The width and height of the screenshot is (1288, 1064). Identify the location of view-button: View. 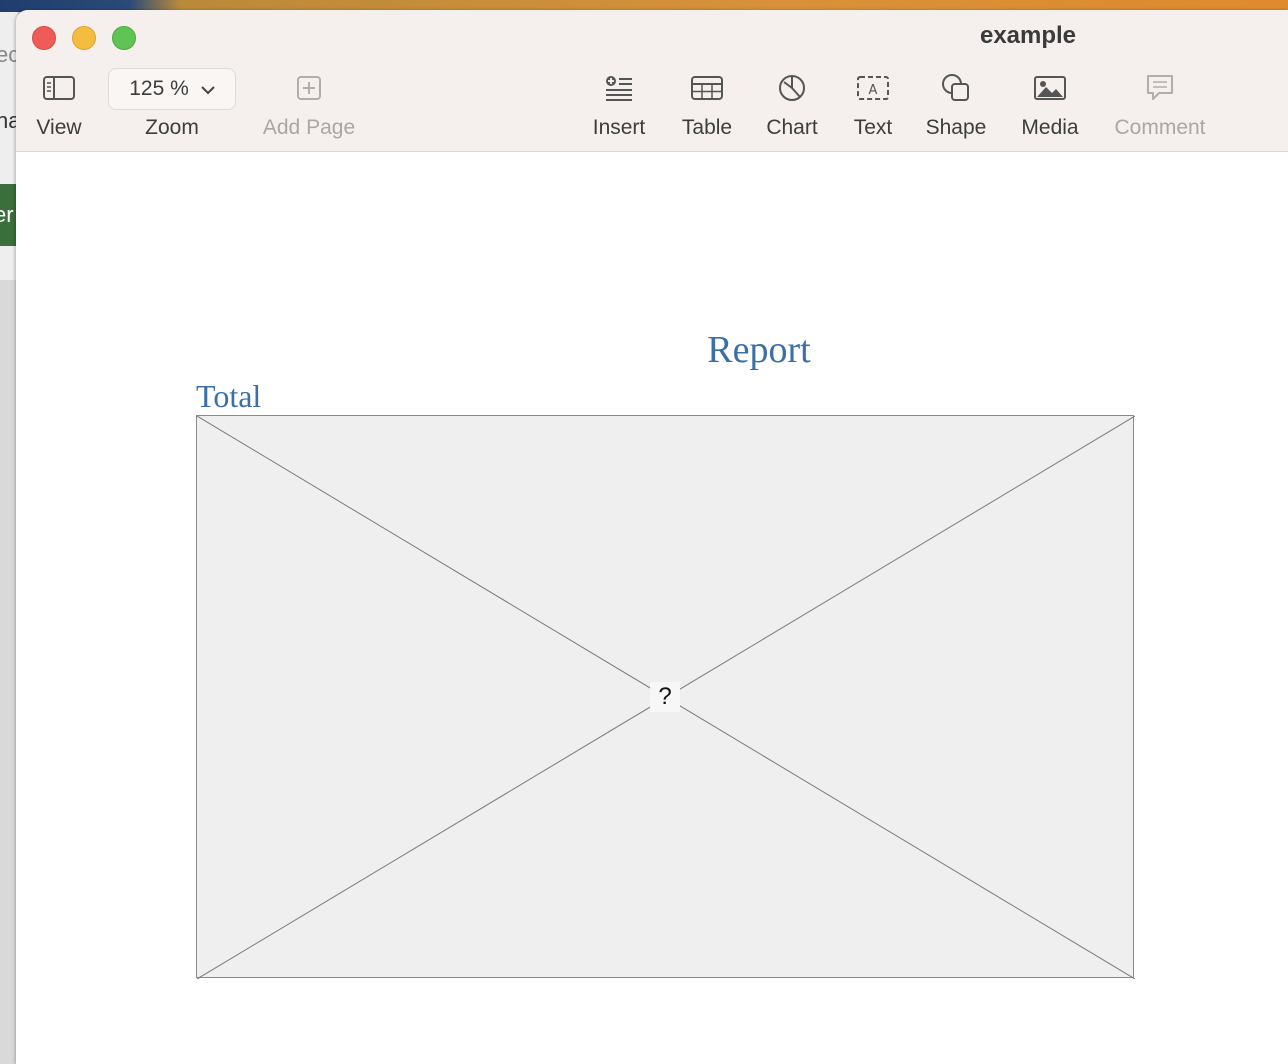
(59, 104).